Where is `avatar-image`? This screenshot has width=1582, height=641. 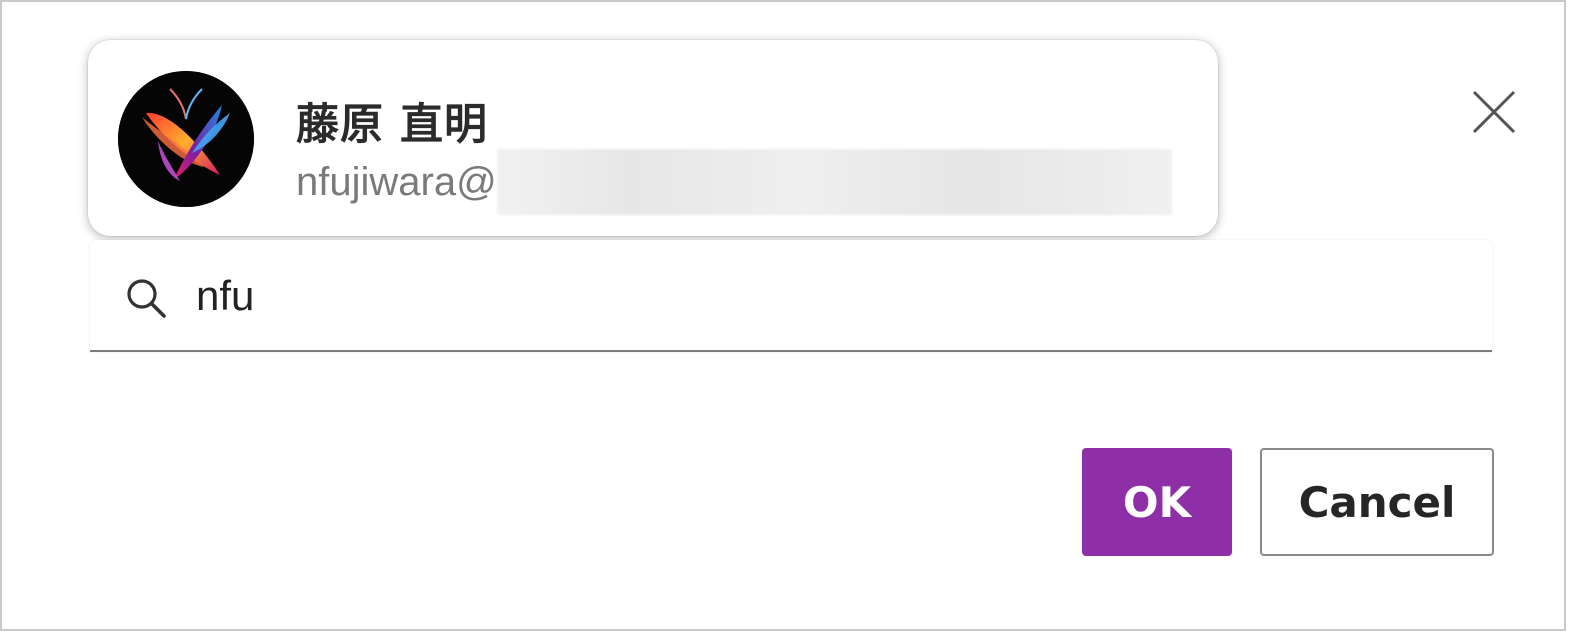
avatar-image is located at coordinates (186, 139).